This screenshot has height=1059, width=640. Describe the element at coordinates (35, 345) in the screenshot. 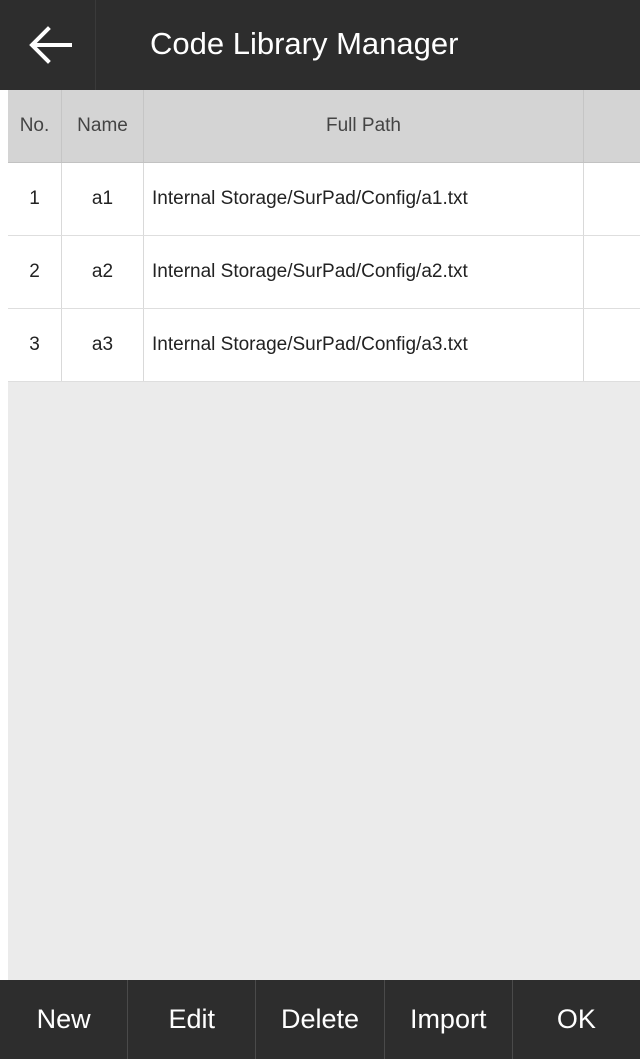

I see `row-no: 3` at that location.